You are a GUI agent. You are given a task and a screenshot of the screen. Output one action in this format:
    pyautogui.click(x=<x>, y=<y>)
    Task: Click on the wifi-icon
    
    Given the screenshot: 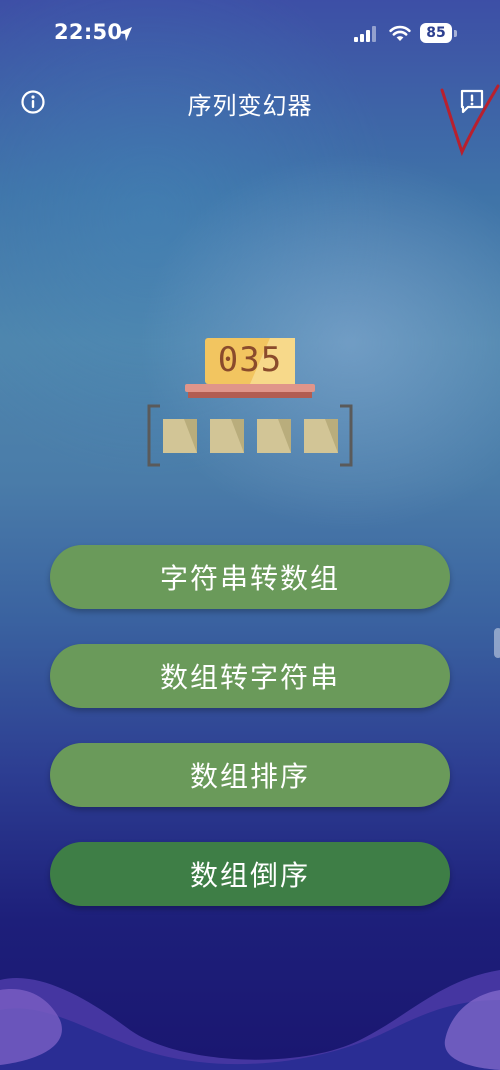 What is the action you would take?
    pyautogui.click(x=400, y=33)
    